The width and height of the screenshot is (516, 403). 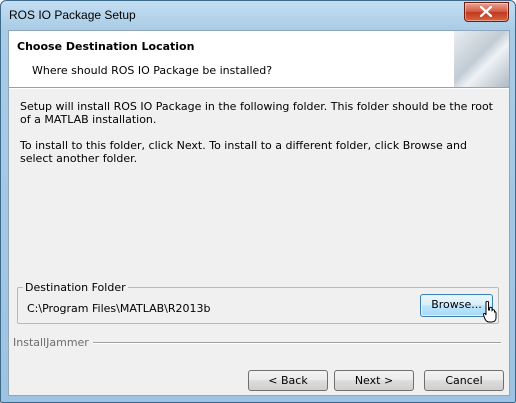 I want to click on installer-brand-label: InstallJammer, so click(x=51, y=342).